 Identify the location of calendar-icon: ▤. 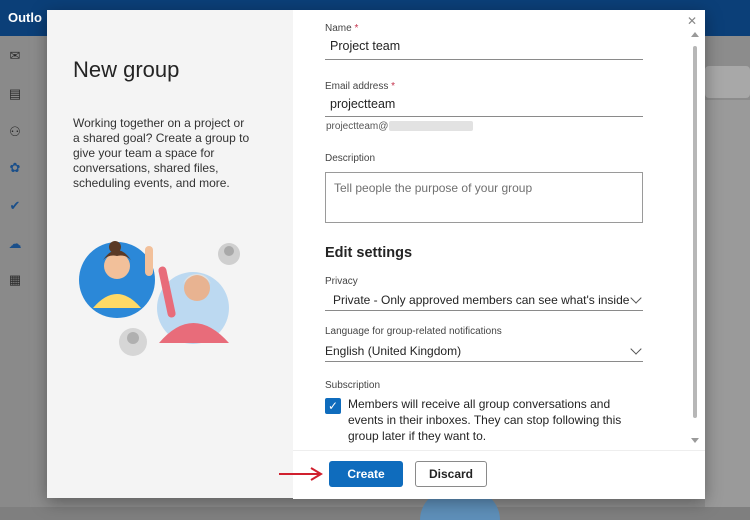
(15, 94).